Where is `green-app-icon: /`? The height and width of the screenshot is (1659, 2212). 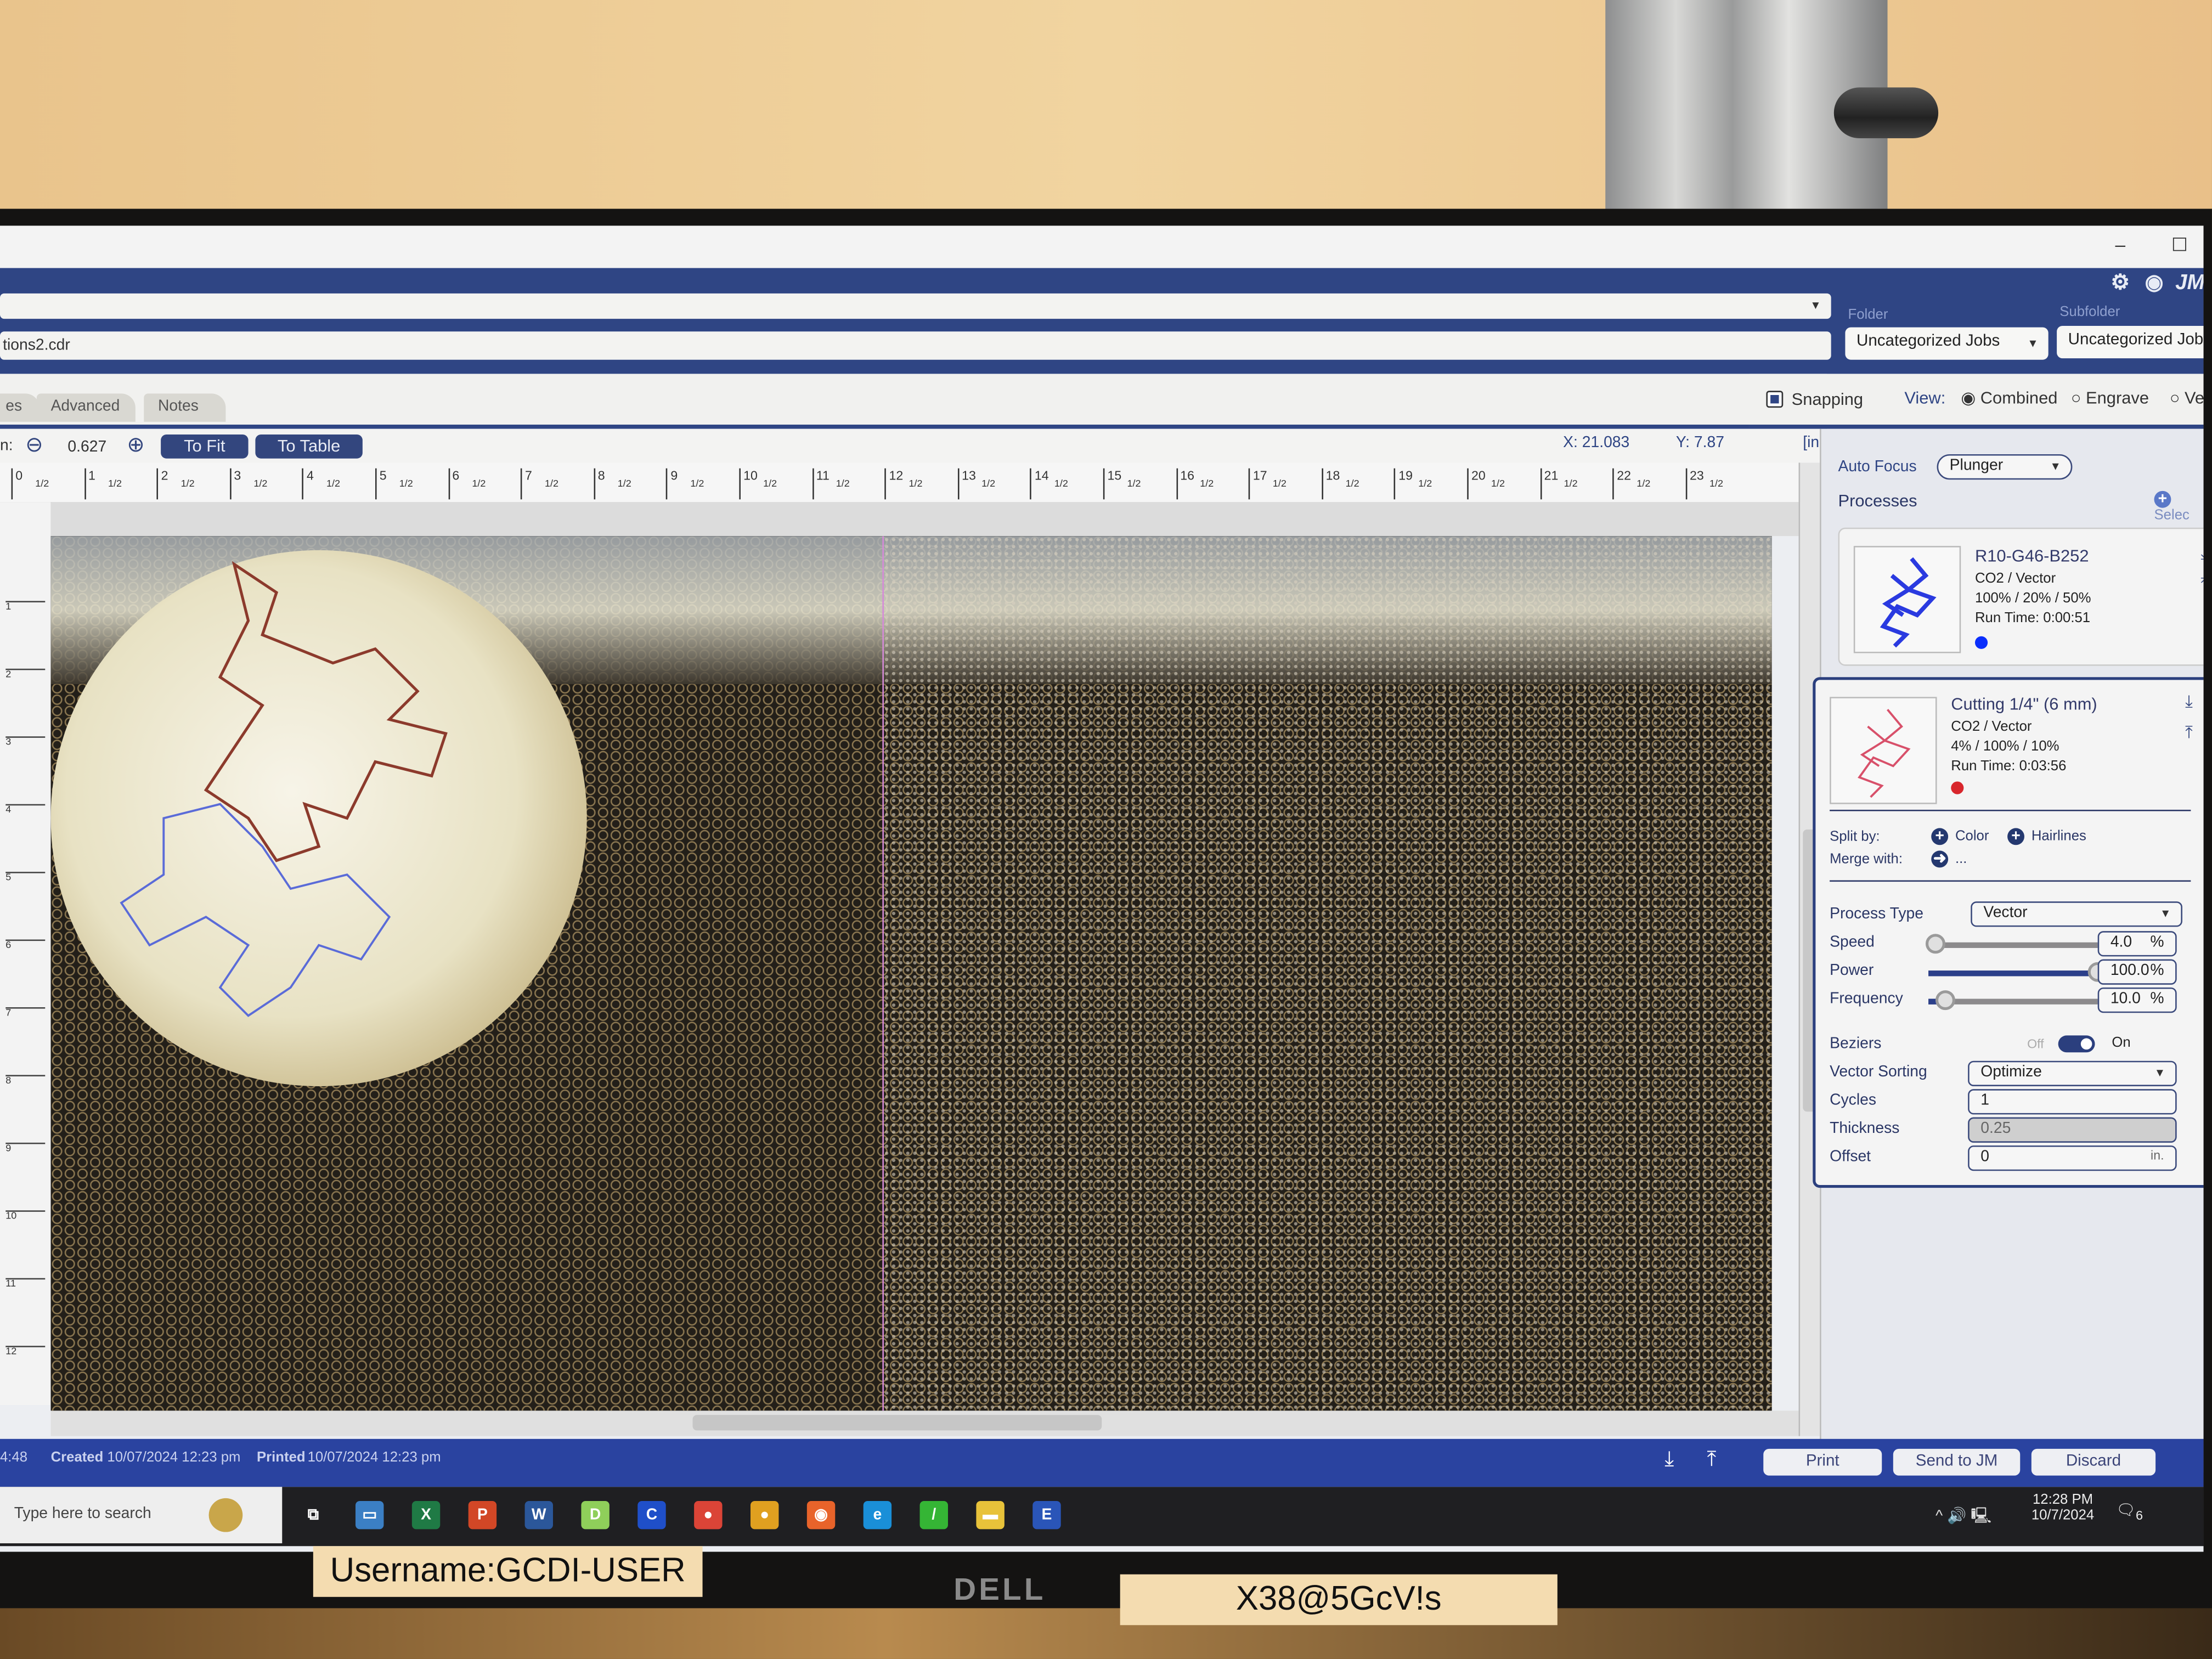
green-app-icon: / is located at coordinates (933, 1515).